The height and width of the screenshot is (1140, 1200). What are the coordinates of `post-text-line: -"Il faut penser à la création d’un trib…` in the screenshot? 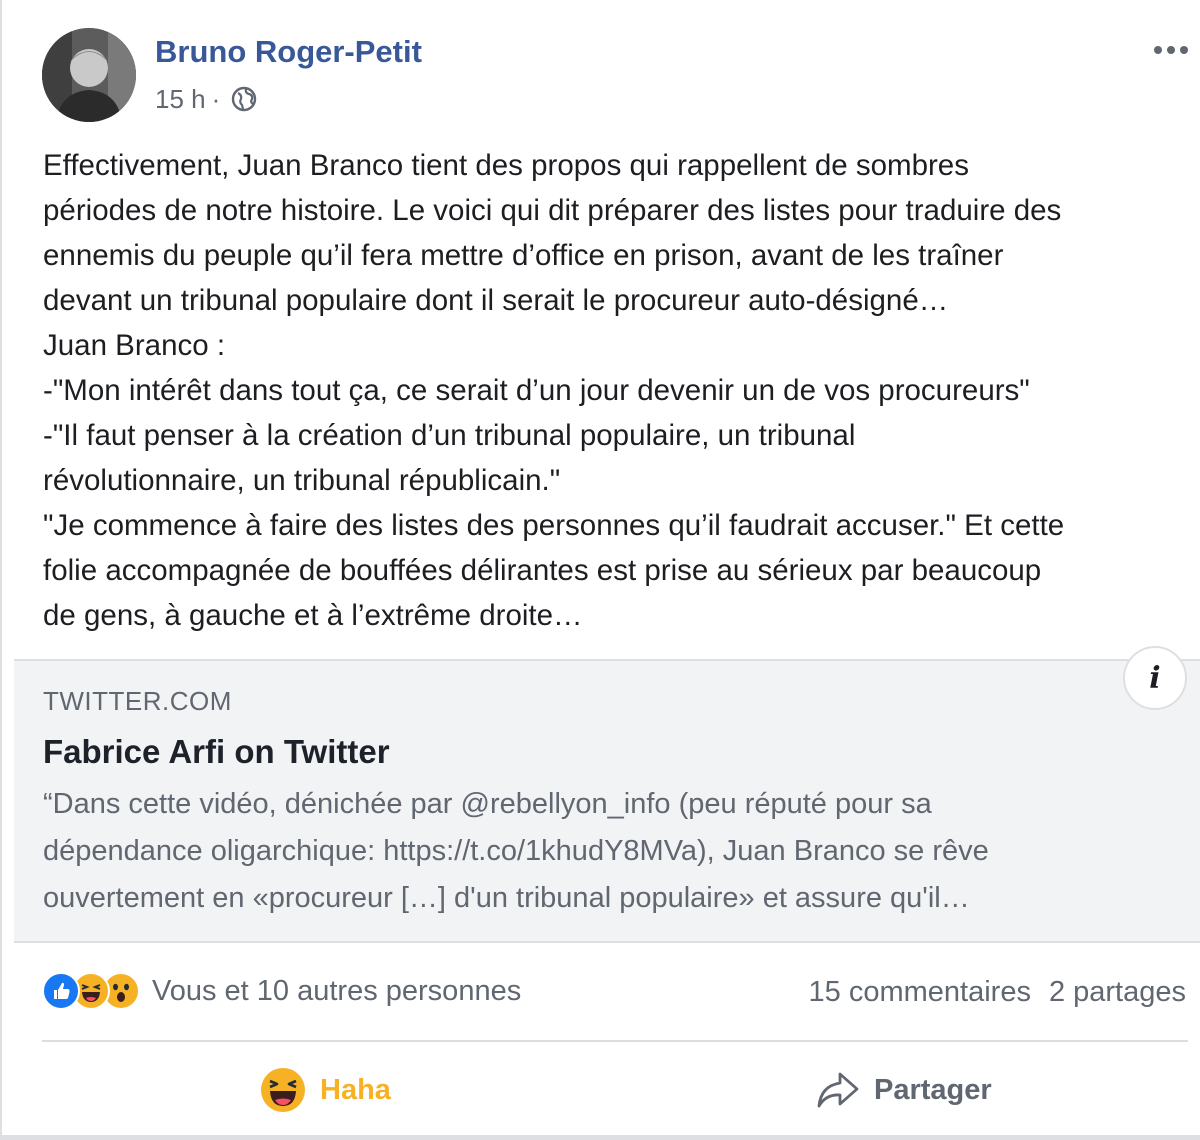 It's located at (449, 435).